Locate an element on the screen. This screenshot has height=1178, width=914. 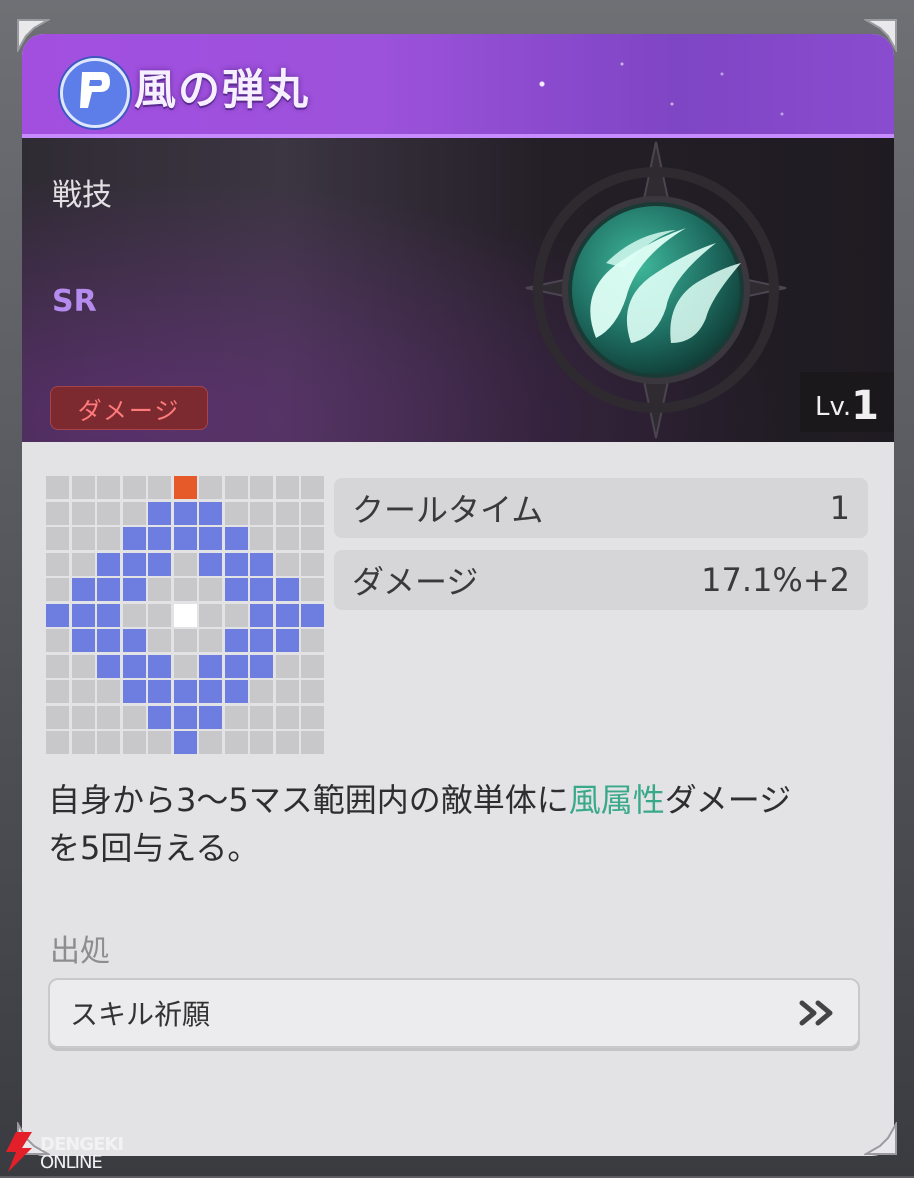
source-label: 出処 is located at coordinates (80, 951).